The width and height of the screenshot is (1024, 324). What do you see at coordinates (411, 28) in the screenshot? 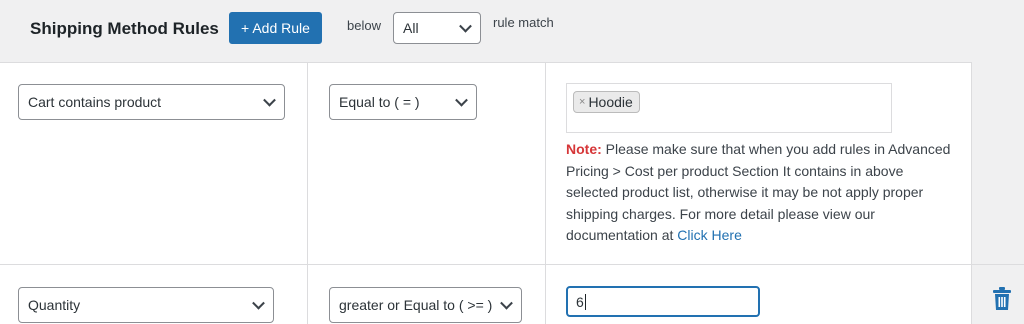
I see `rule-match-select-value: All` at bounding box center [411, 28].